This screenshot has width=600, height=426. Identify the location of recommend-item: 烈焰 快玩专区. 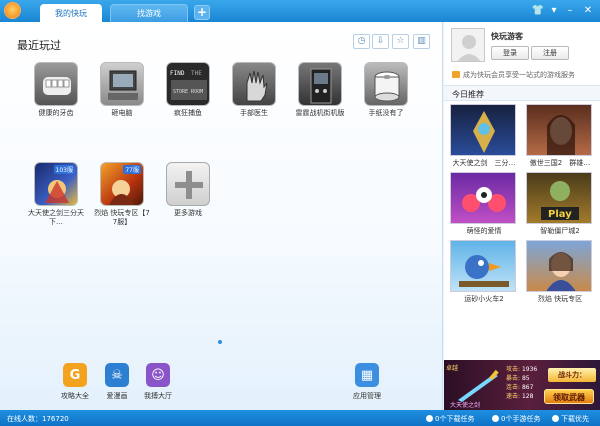
(560, 272).